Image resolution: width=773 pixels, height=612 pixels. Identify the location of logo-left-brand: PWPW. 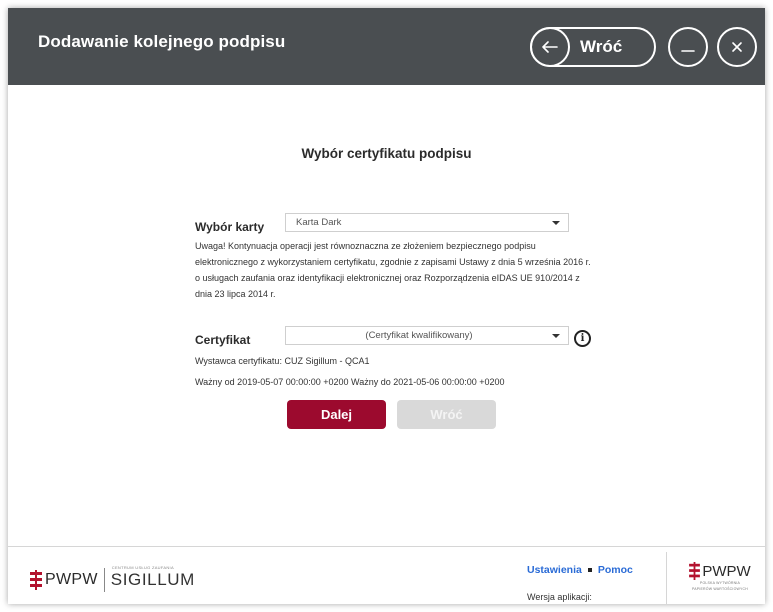
(71, 579).